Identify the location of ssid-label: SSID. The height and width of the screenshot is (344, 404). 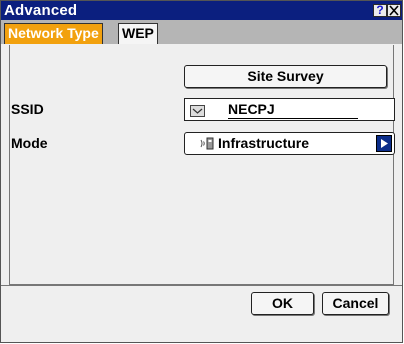
(27, 109).